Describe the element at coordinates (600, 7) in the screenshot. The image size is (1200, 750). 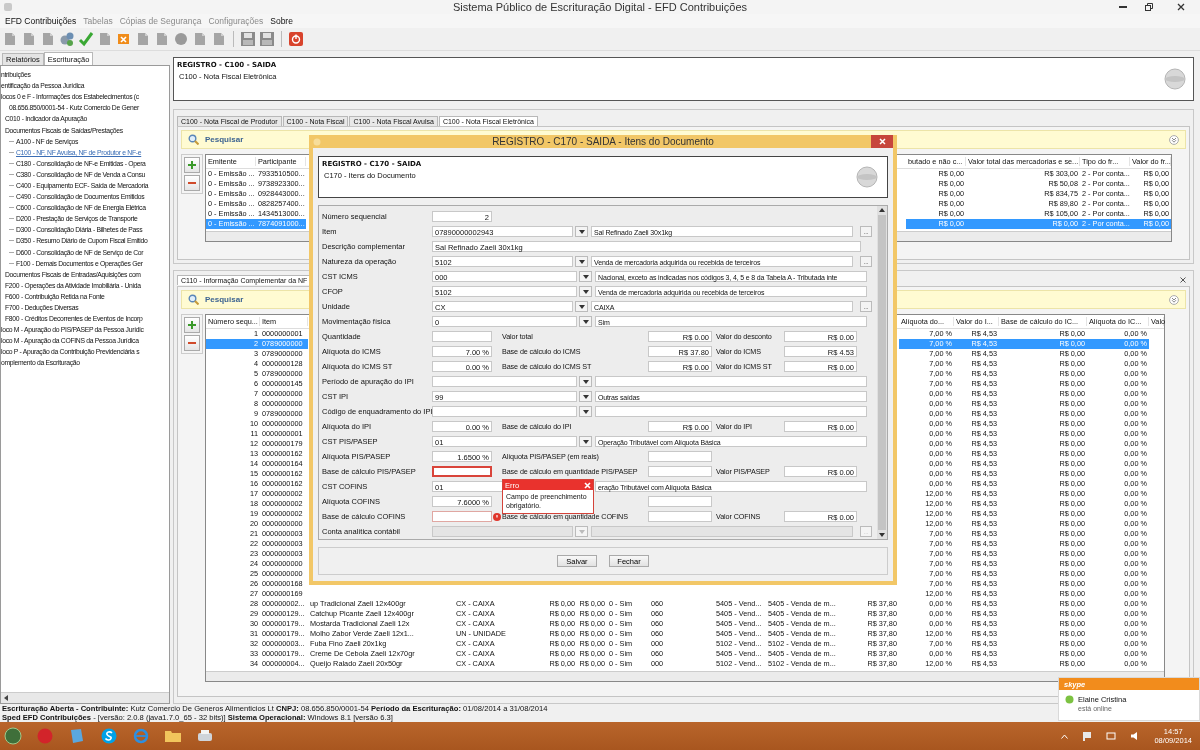
I see `window-title: Sistema Público de Escrituração Digital - EFD Contribuições` at that location.